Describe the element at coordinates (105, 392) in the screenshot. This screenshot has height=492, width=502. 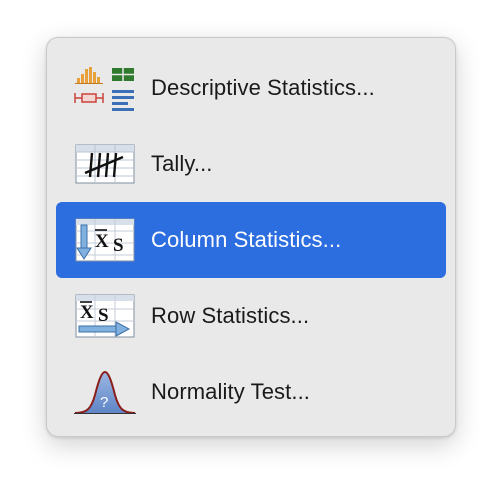
I see `normality-test-icon: ?` at that location.